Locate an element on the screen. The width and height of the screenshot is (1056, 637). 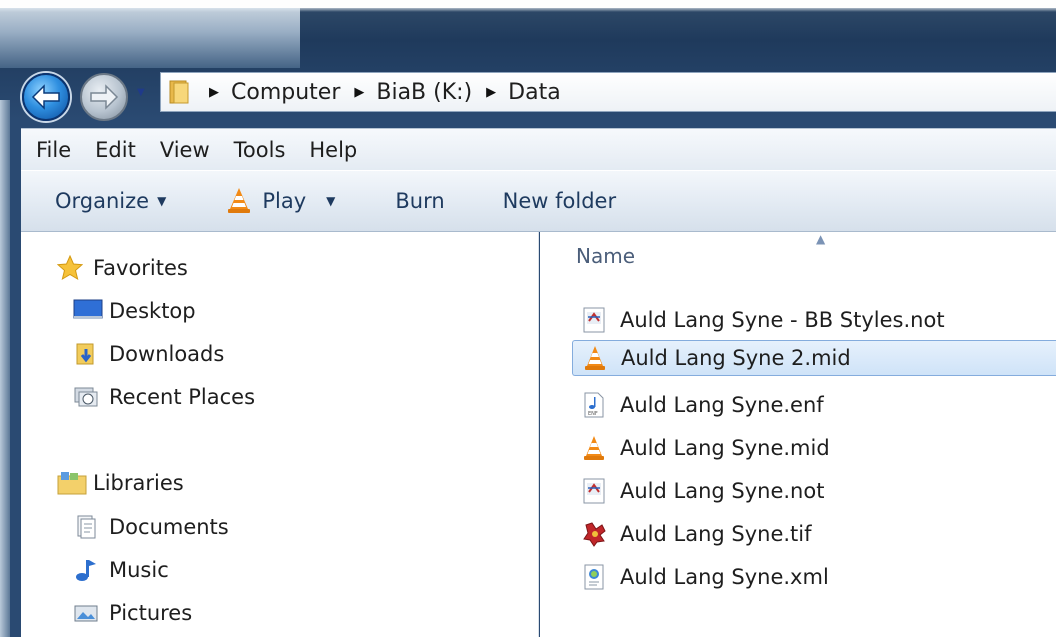
nav-pictures: Pictures is located at coordinates (132, 613).